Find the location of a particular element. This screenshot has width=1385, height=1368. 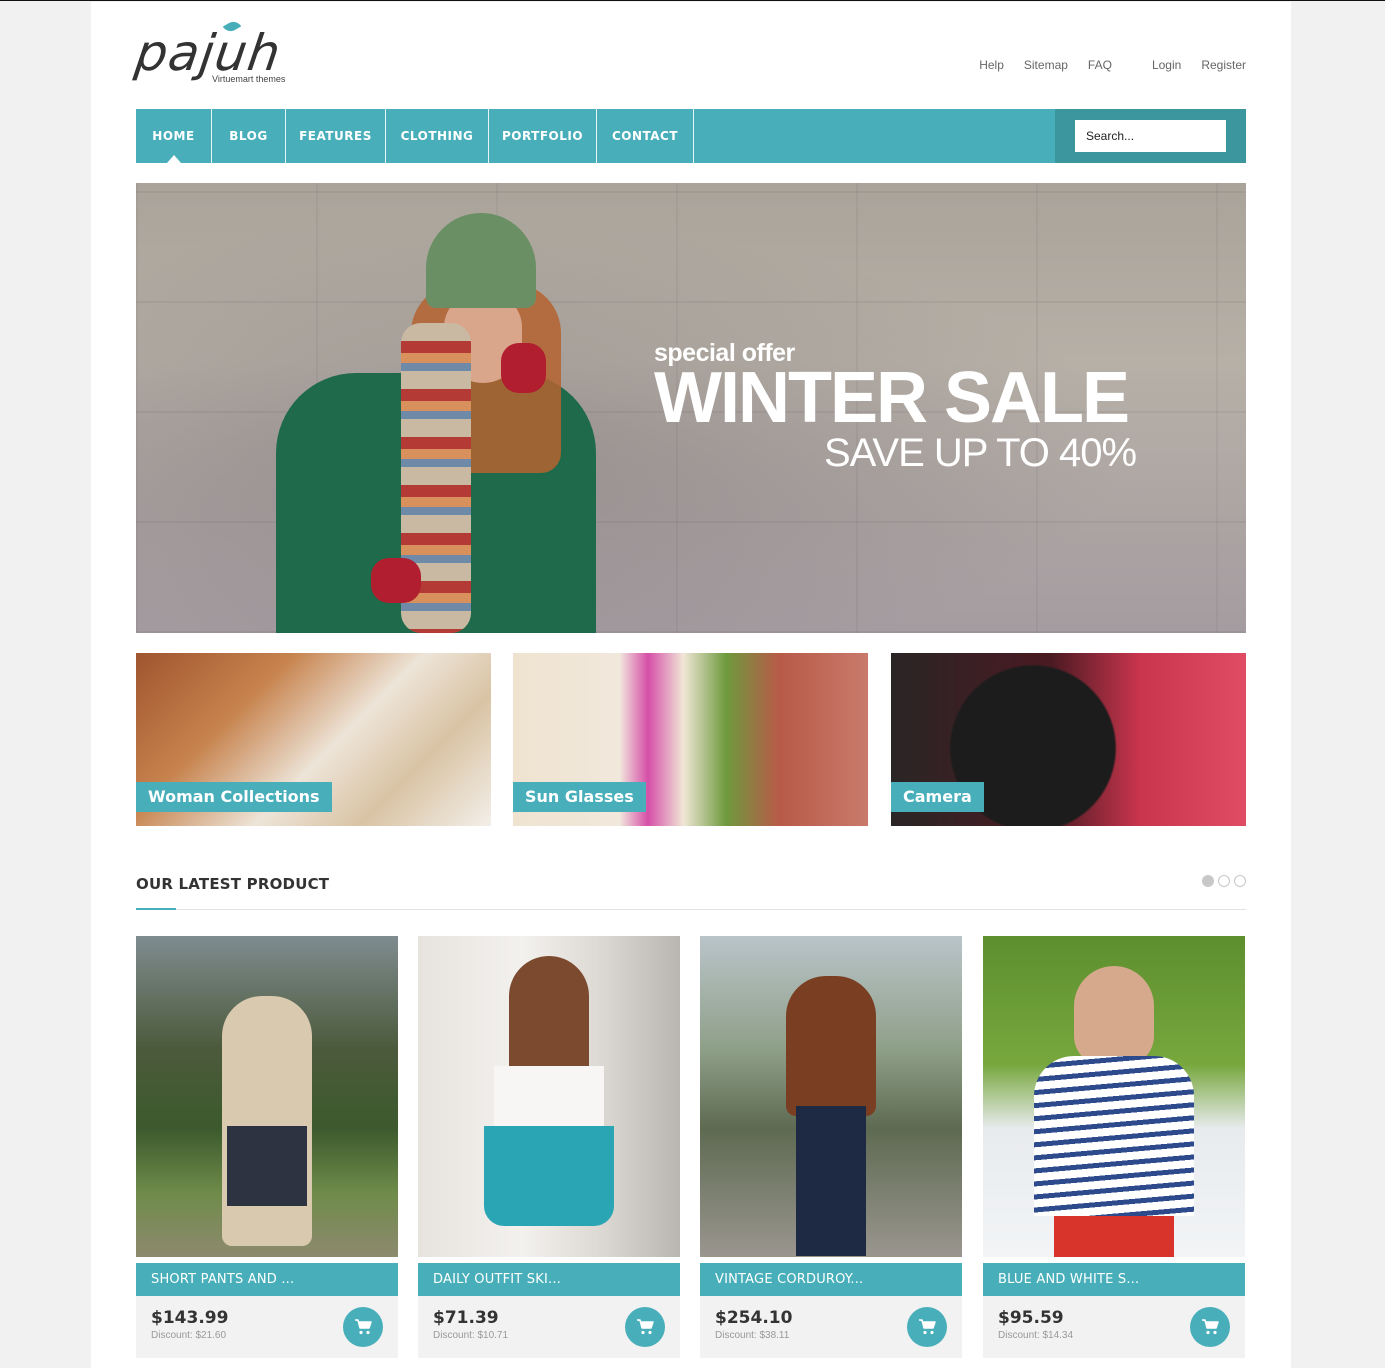

search-box is located at coordinates (1150, 136).